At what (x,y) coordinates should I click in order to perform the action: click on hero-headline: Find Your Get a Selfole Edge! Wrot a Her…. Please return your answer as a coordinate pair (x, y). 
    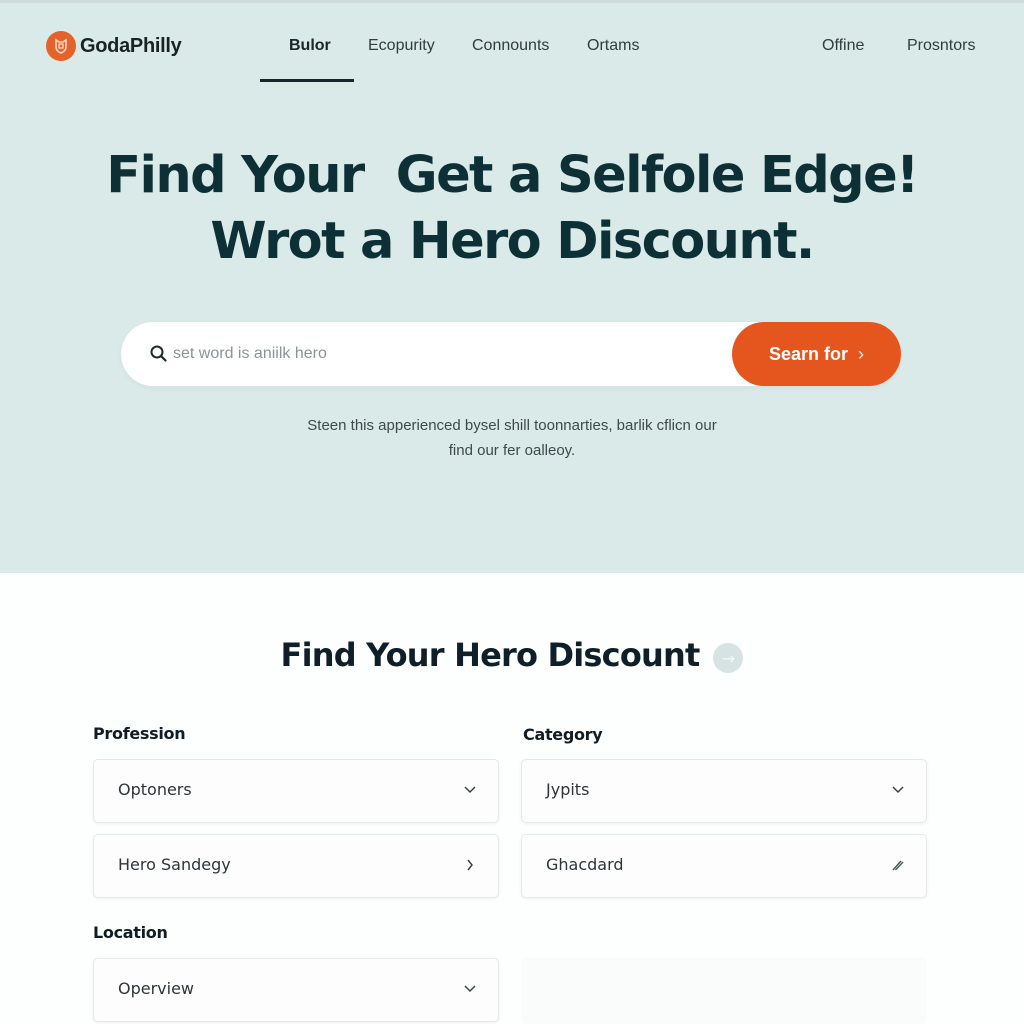
    Looking at the image, I should click on (512, 209).